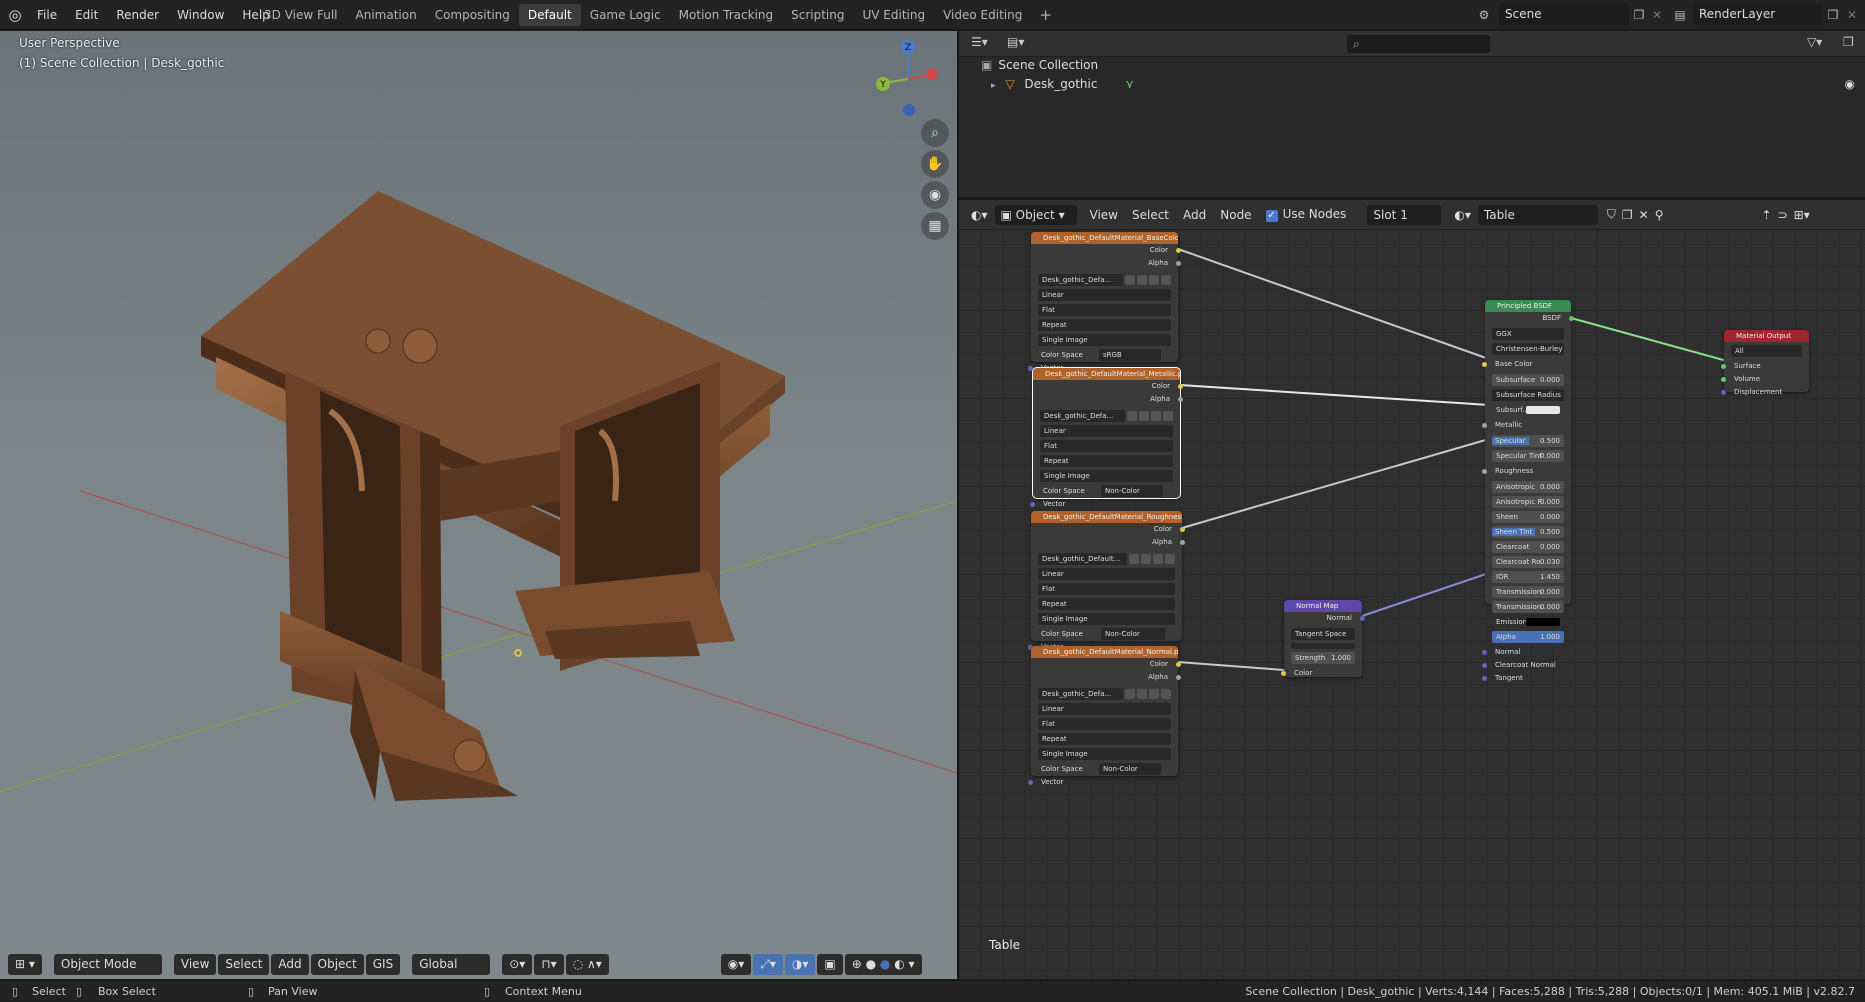  I want to click on input-displacement: Displacement, so click(1765, 392).